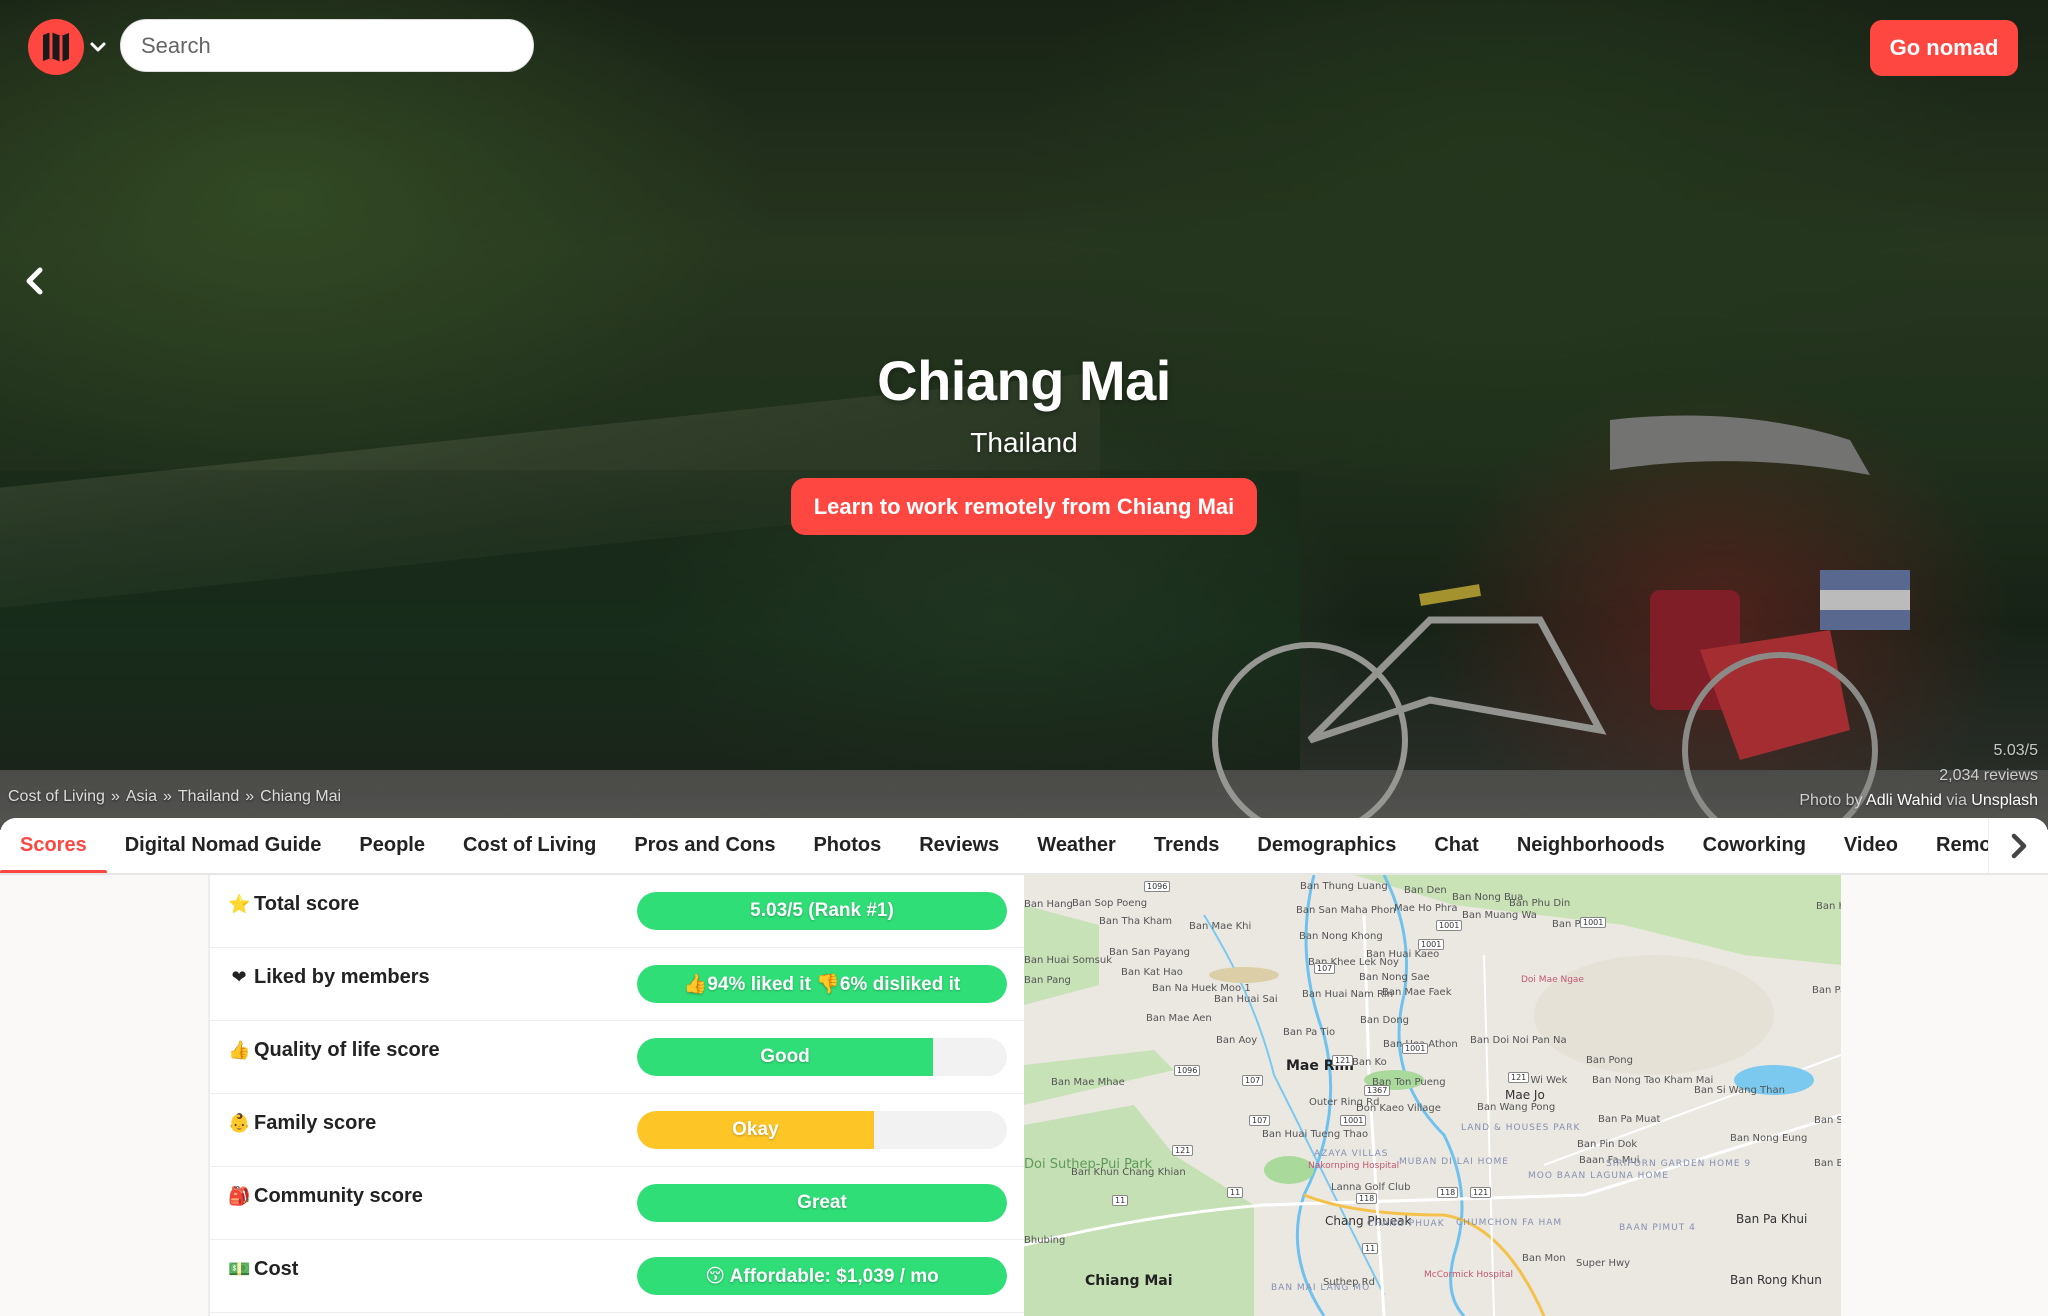  Describe the element at coordinates (56, 47) in the screenshot. I see `logo` at that location.